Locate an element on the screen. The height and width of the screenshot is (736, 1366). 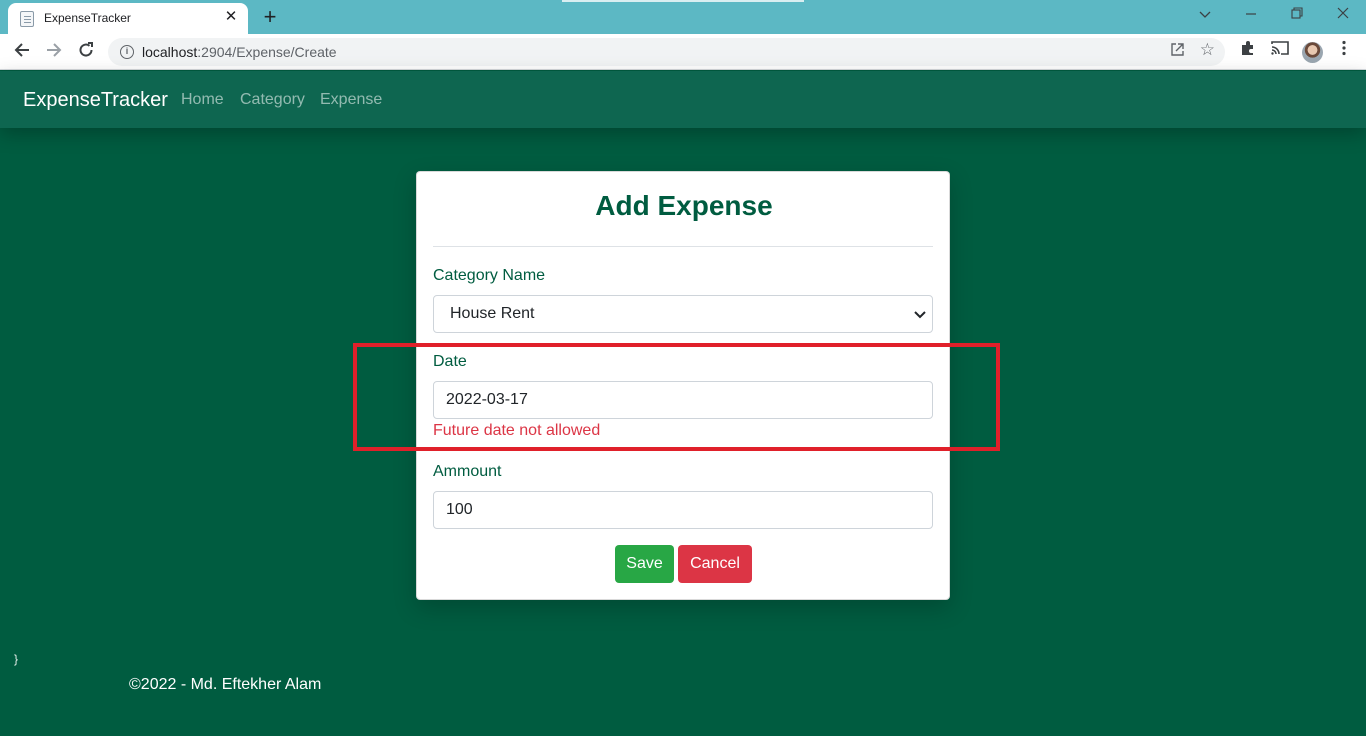
browser-toolbar: i localhost:2904/Expense/Create ☆ is located at coordinates (683, 52).